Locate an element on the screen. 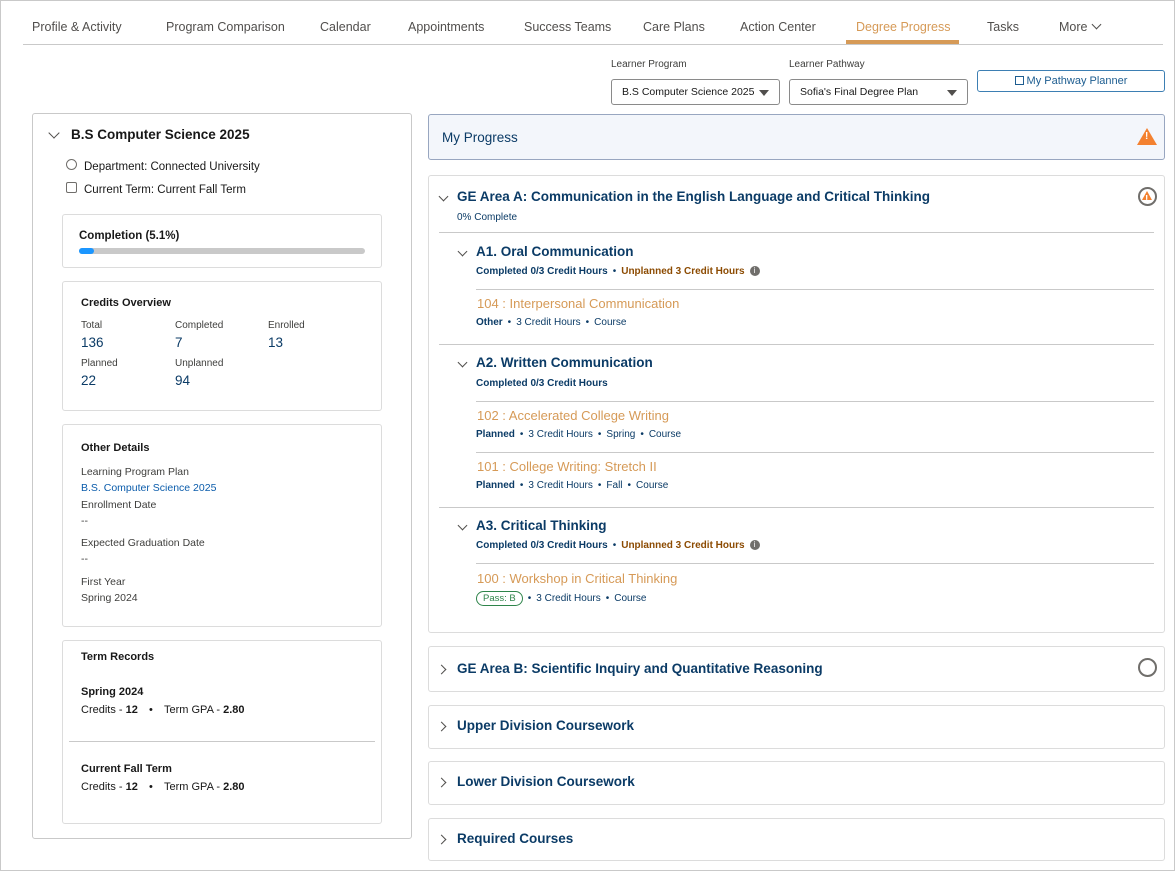 This screenshot has width=1175, height=871. plan-link: B.S. Computer Science 2025 is located at coordinates (148, 488).